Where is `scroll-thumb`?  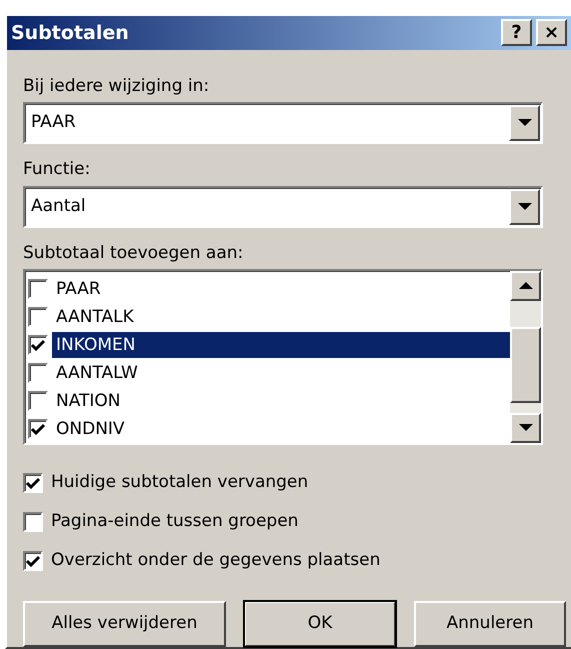 scroll-thumb is located at coordinates (525, 365).